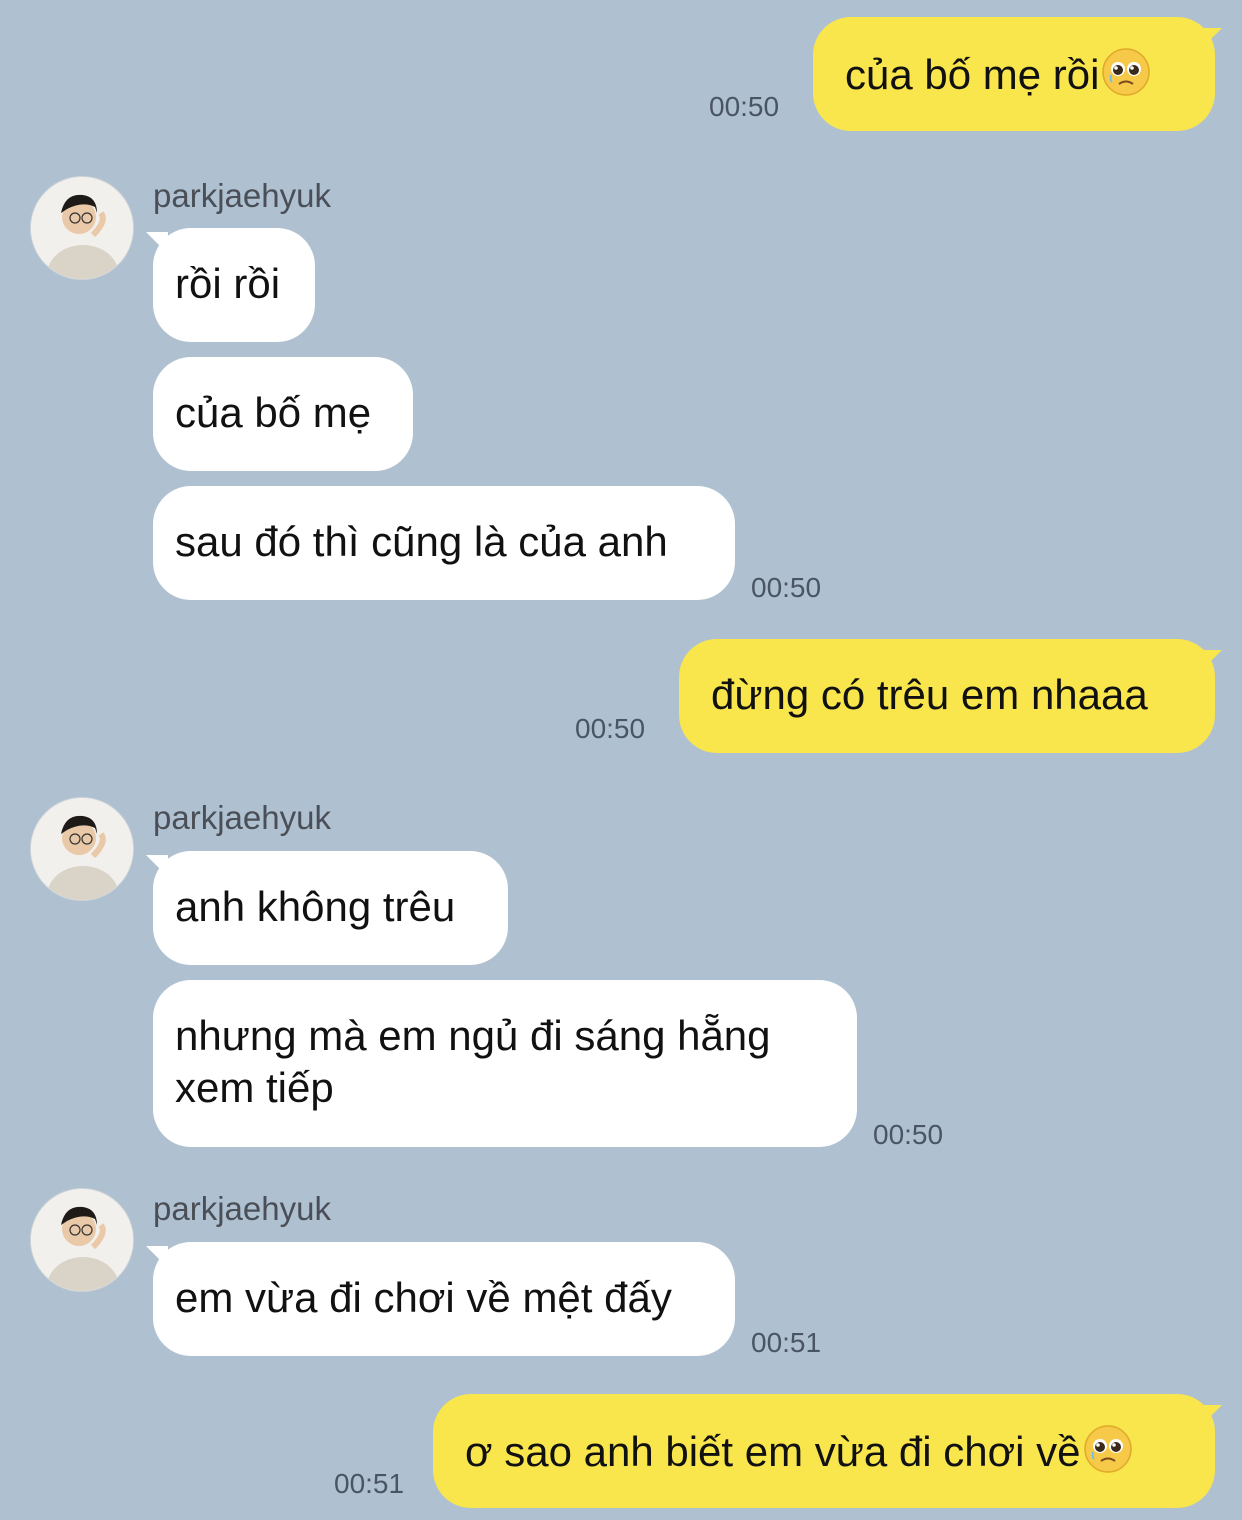  I want to click on message-text: rồi rồi, so click(228, 283).